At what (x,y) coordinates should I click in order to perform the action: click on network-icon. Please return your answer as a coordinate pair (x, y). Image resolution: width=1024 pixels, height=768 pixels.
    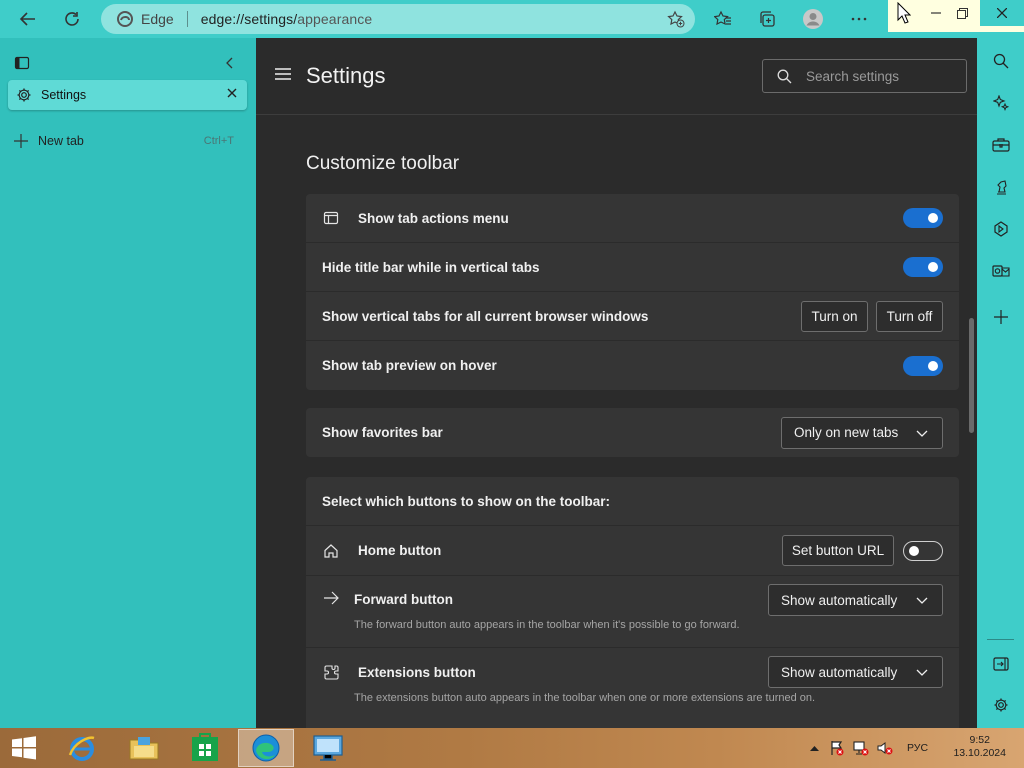
    Looking at the image, I should click on (861, 748).